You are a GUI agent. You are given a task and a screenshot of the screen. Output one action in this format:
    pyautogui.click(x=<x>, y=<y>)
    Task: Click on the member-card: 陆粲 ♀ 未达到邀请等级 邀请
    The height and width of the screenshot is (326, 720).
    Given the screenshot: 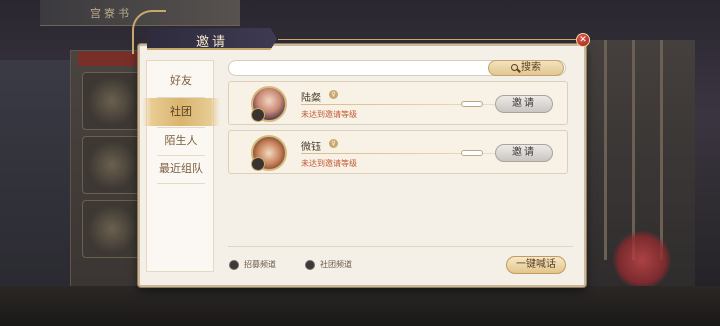 What is the action you would take?
    pyautogui.click(x=398, y=103)
    